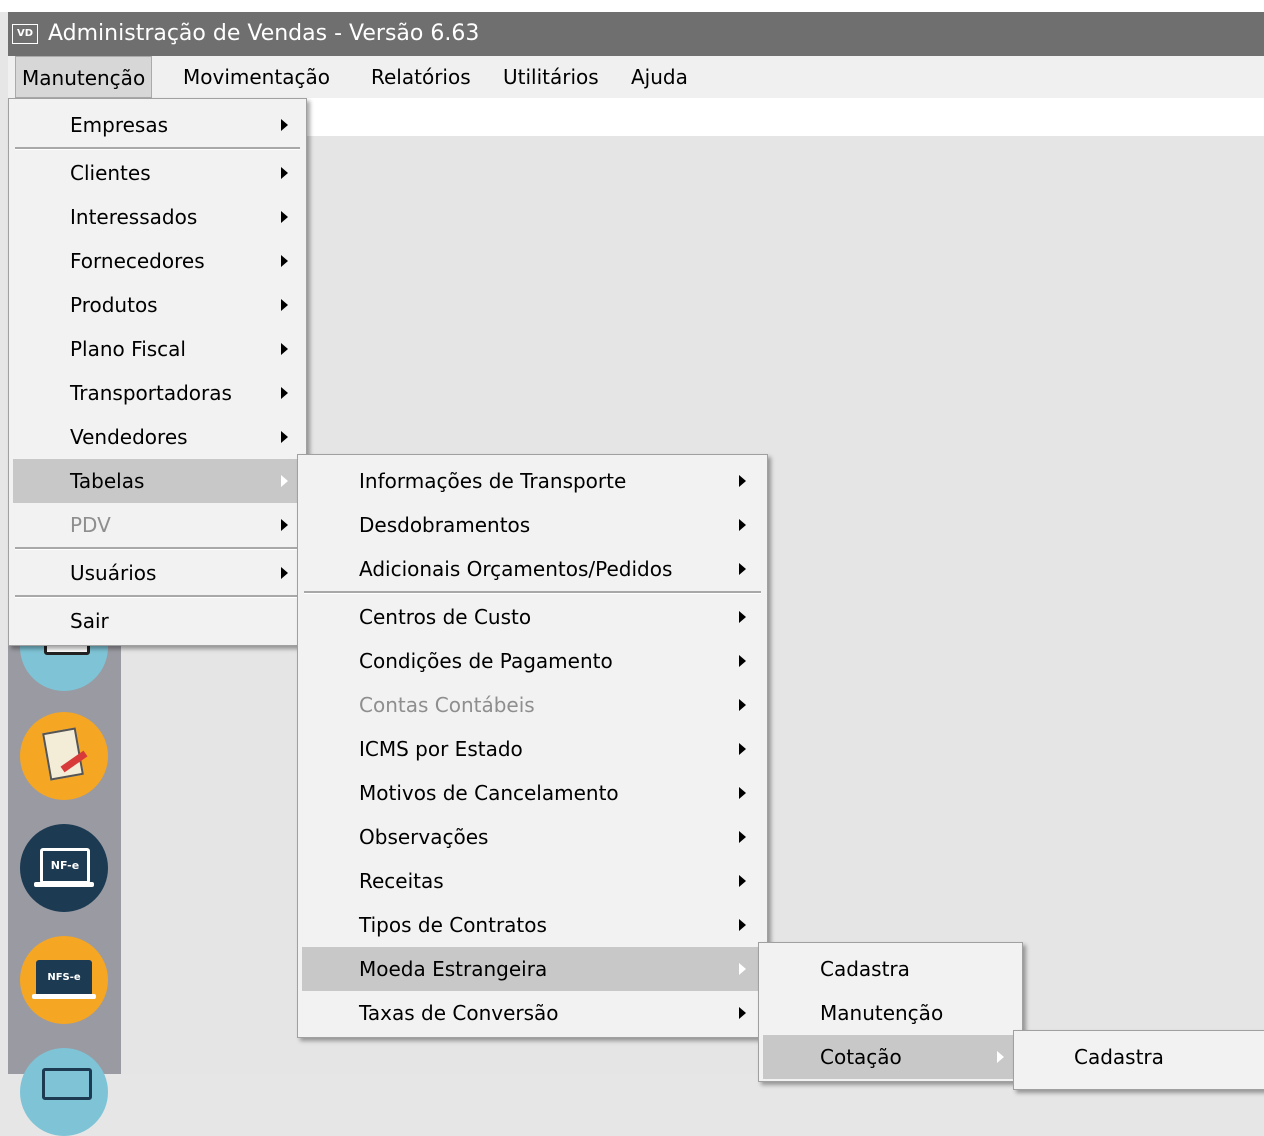 This screenshot has height=1136, width=1264. What do you see at coordinates (636, 34) in the screenshot?
I see `title-bar: VD Administração de Vendas - Versão 6.63` at bounding box center [636, 34].